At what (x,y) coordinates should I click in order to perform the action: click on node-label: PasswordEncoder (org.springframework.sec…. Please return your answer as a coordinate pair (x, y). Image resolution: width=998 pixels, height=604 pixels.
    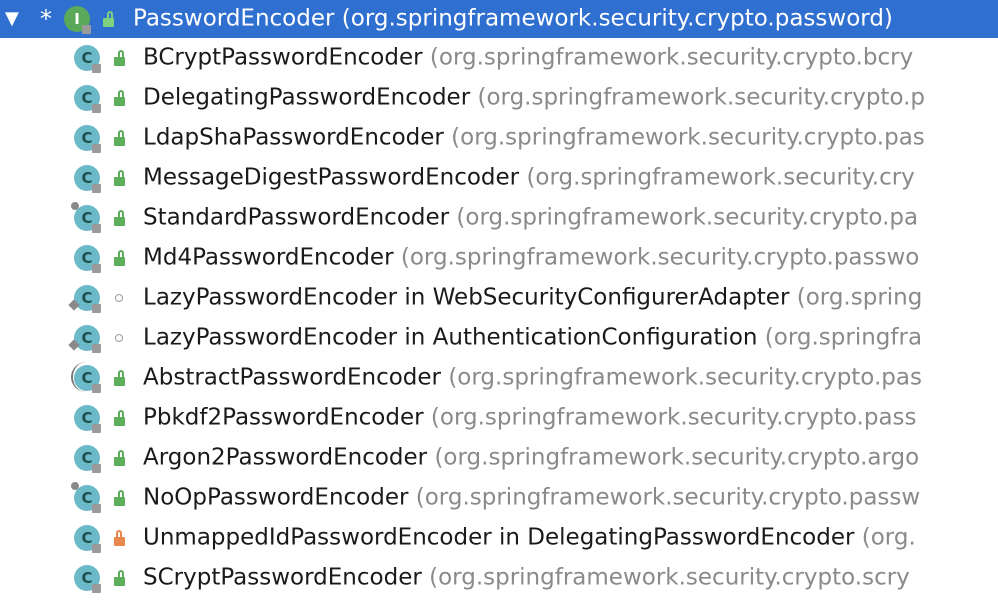
    Looking at the image, I should click on (513, 18).